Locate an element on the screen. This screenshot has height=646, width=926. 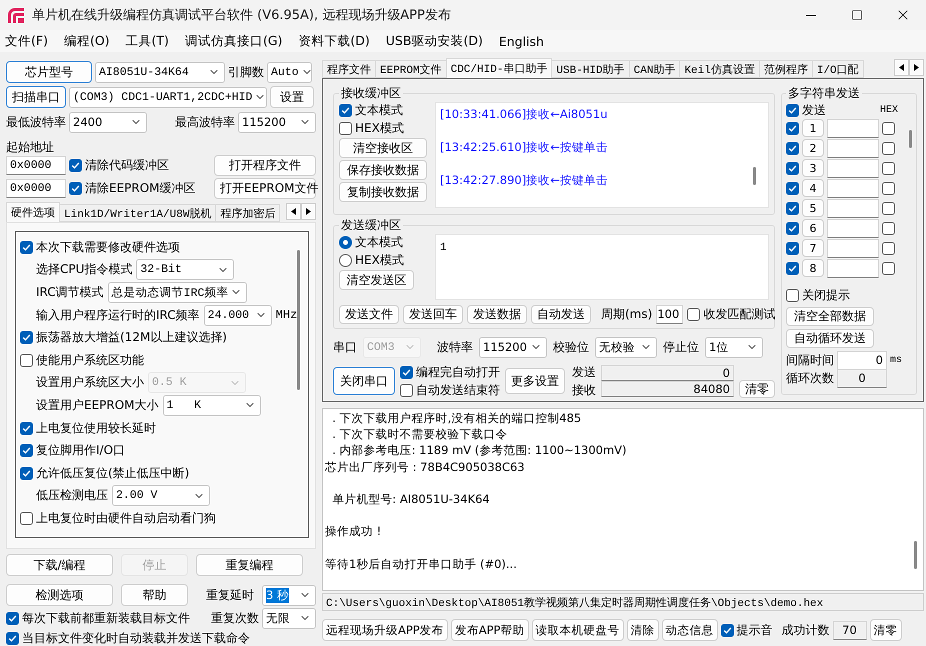
send-text-area: 1 is located at coordinates (602, 267).